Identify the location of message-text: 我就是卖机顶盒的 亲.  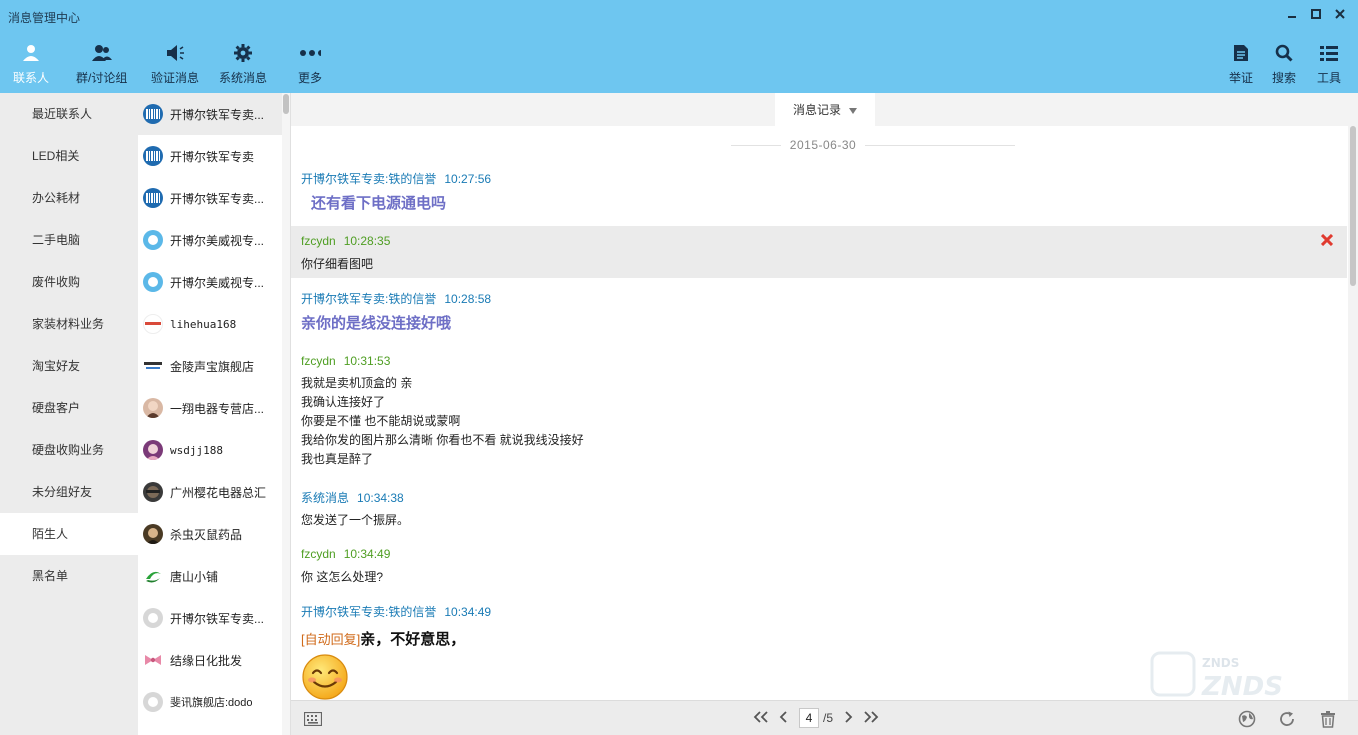
(357, 383).